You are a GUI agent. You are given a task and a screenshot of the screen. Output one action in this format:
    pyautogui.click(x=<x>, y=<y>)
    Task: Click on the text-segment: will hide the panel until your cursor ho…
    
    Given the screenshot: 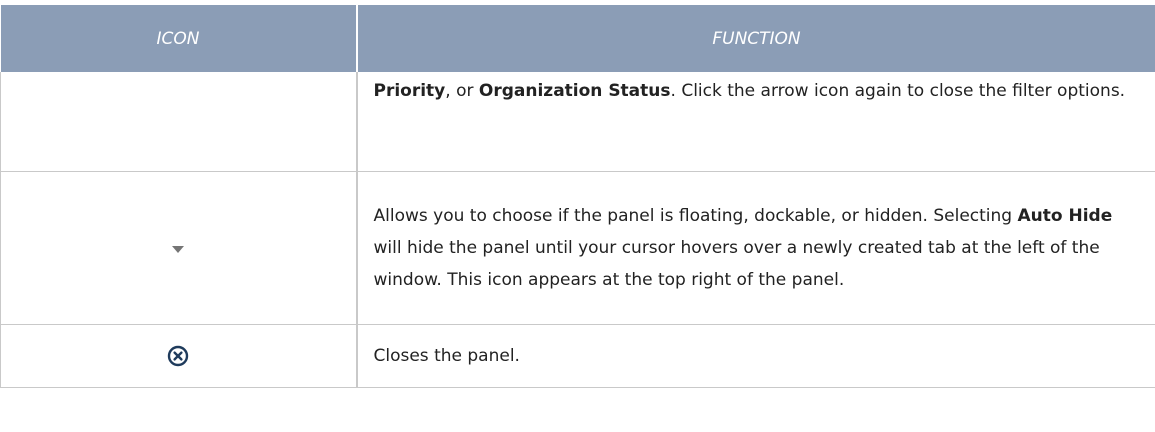 What is the action you would take?
    pyautogui.click(x=736, y=264)
    